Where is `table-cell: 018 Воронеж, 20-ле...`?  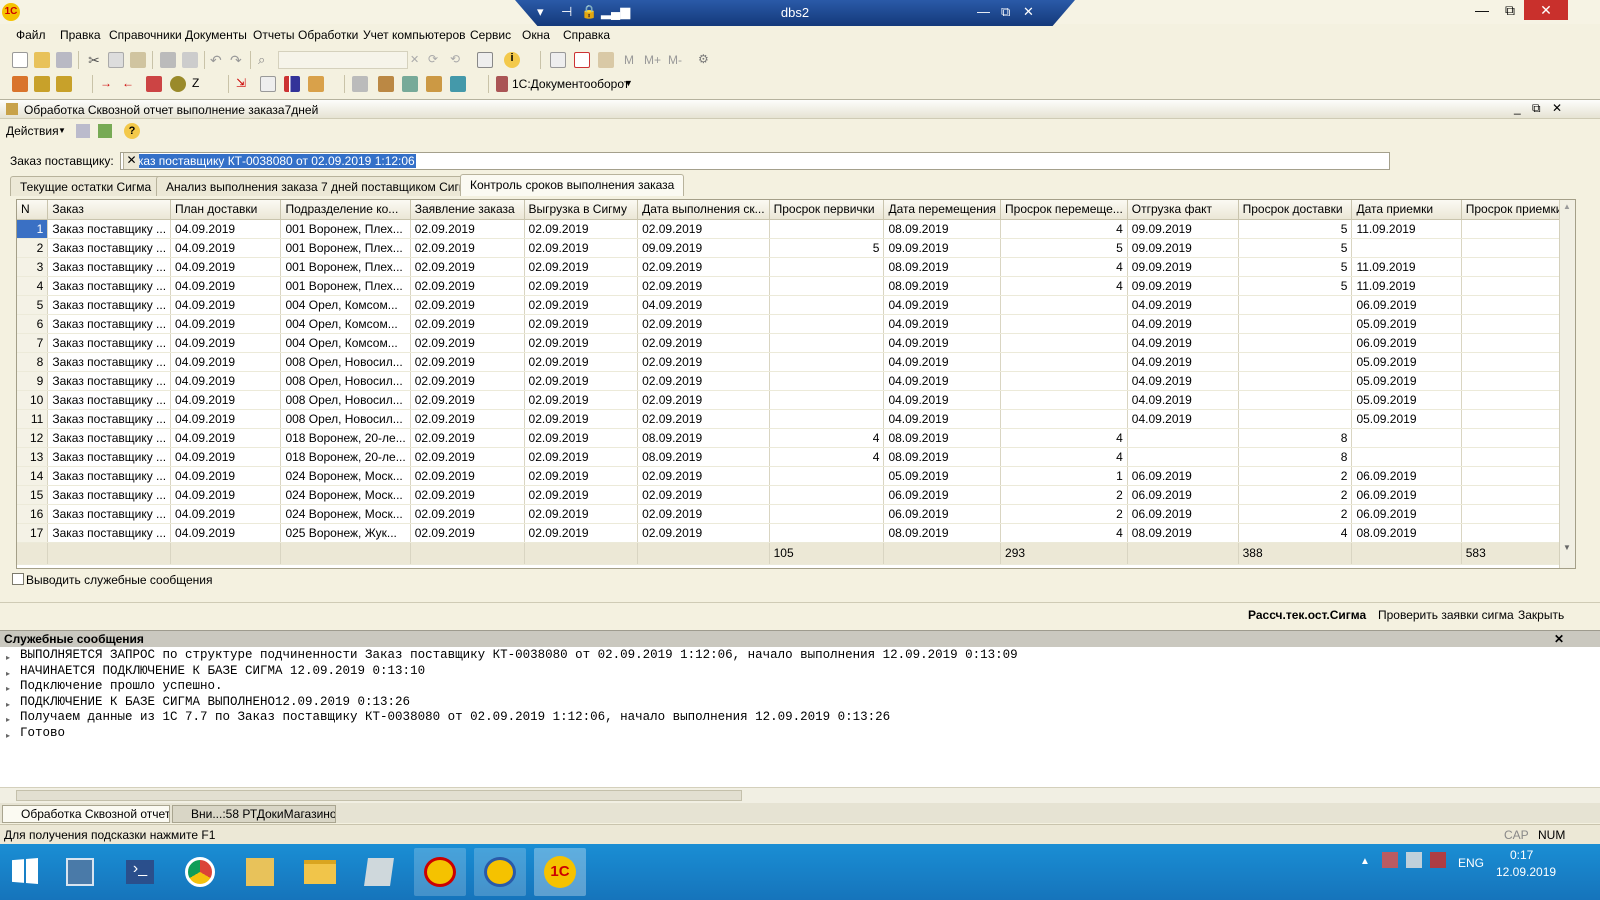 table-cell: 018 Воронеж, 20-ле... is located at coordinates (345, 457).